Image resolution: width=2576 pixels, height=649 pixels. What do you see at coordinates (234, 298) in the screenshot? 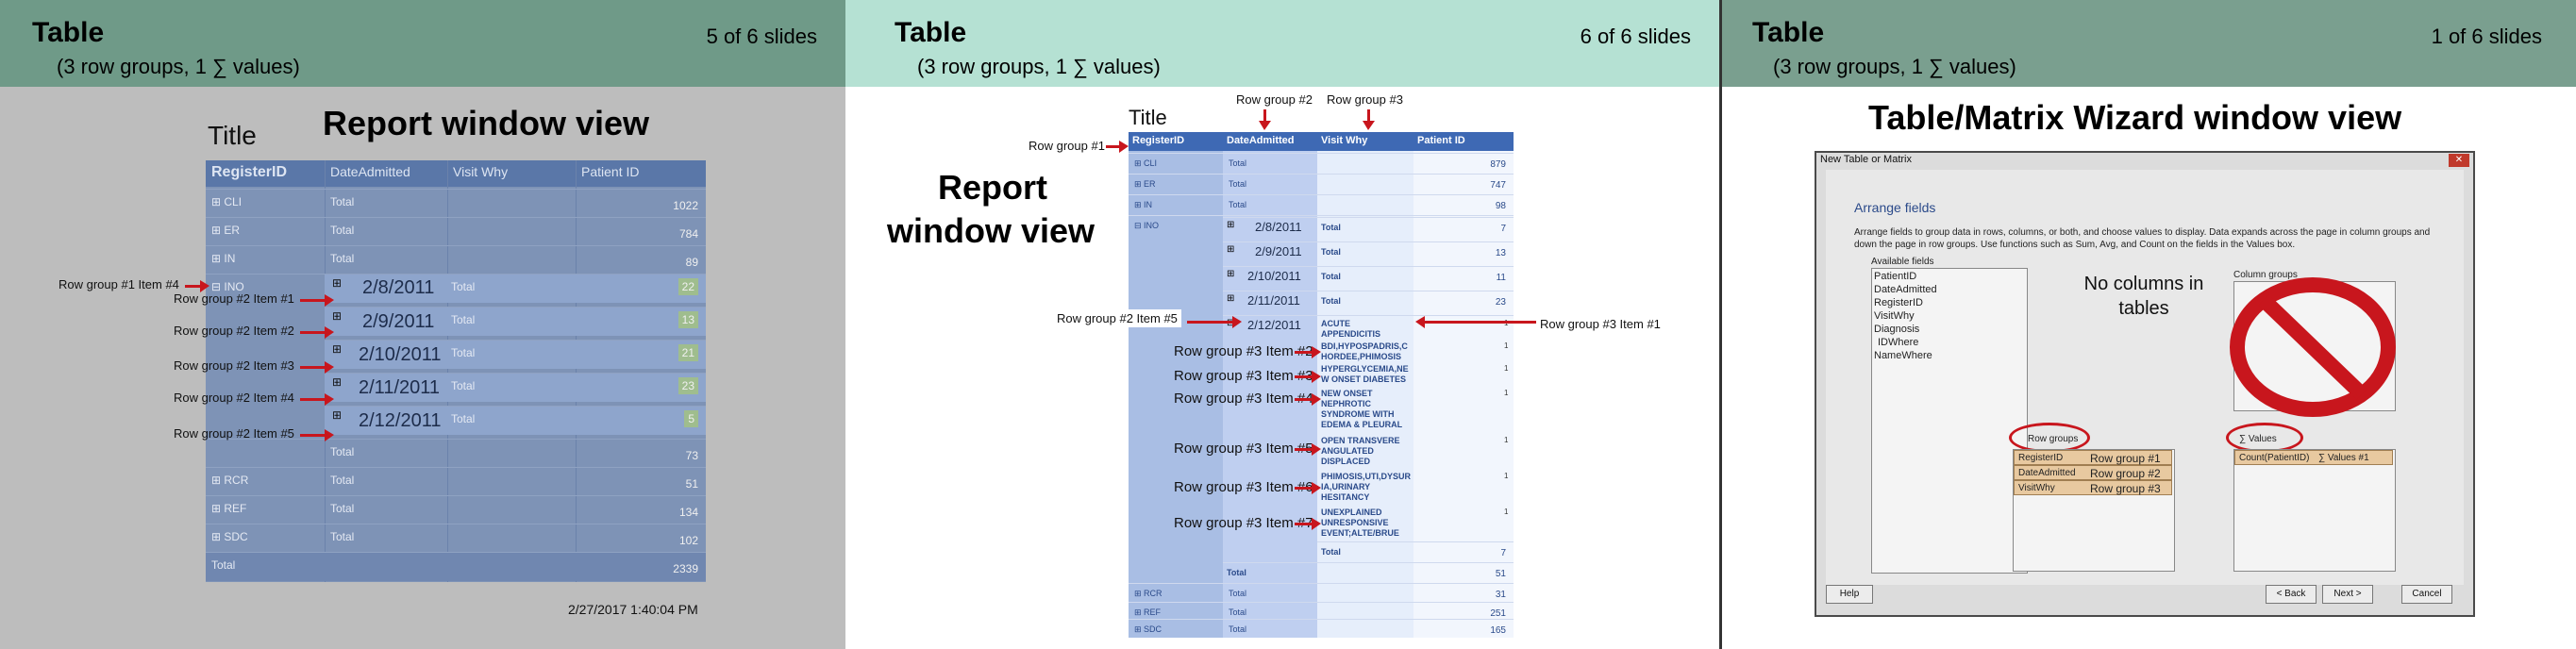
I see `annotation-label: Row group #2 Item #1` at bounding box center [234, 298].